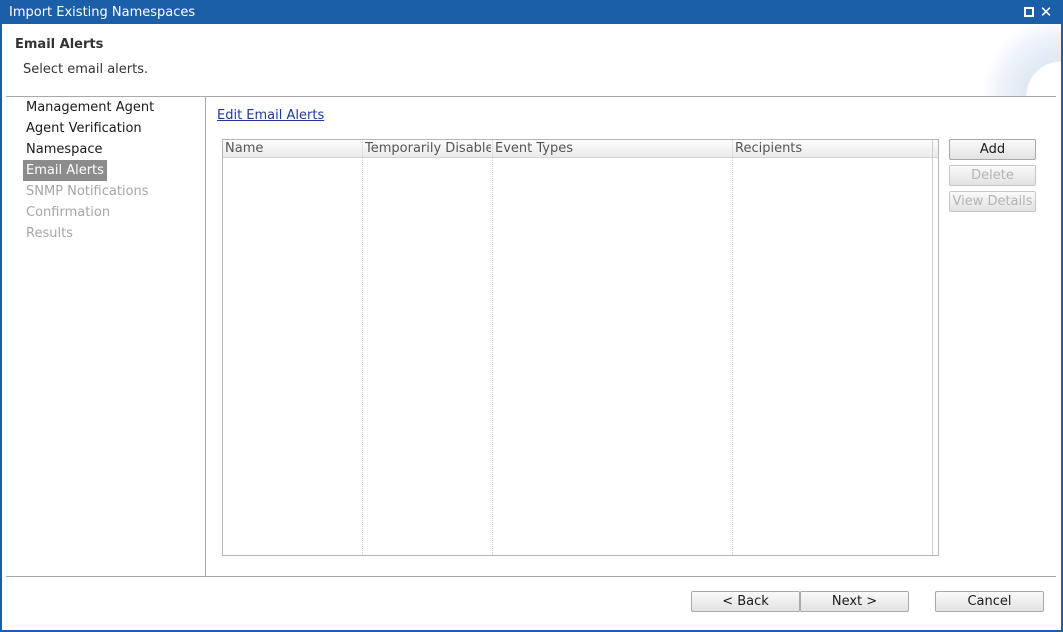  I want to click on cancel-button: Cancel, so click(989, 601).